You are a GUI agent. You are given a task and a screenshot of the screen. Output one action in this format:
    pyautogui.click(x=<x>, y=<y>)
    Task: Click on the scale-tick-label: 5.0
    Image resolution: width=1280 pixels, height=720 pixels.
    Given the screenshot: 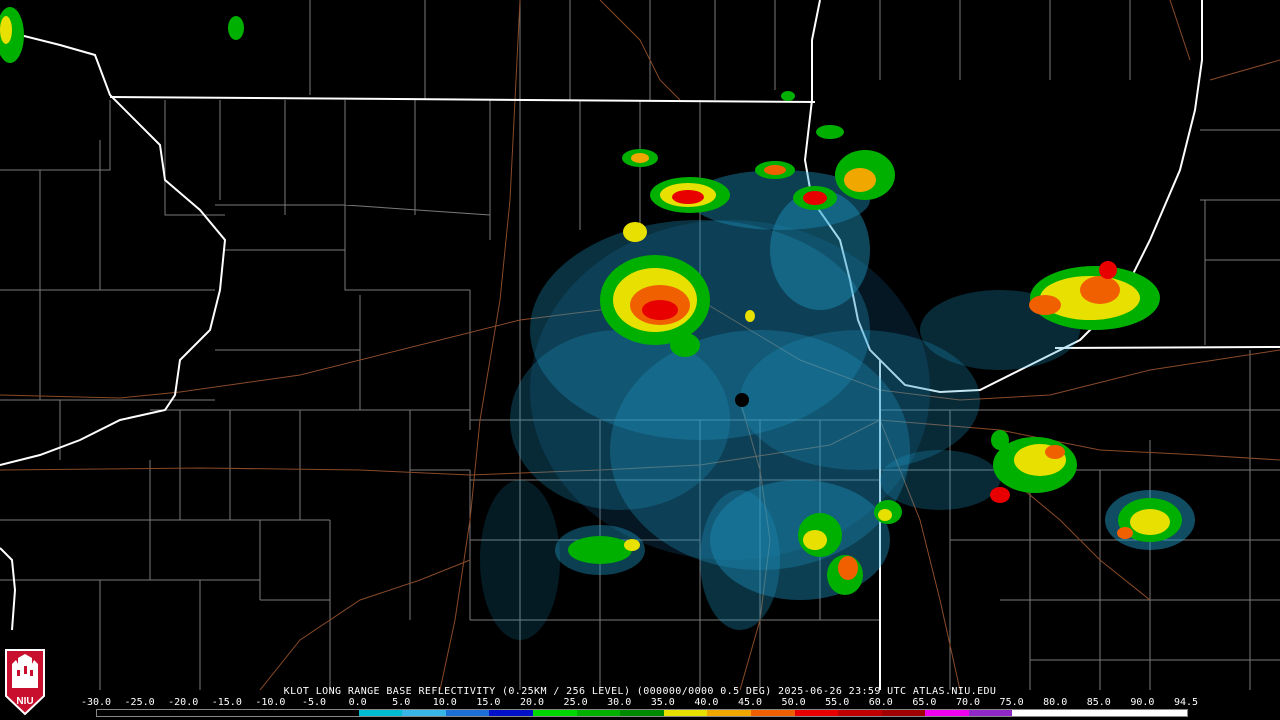 What is the action you would take?
    pyautogui.click(x=401, y=702)
    